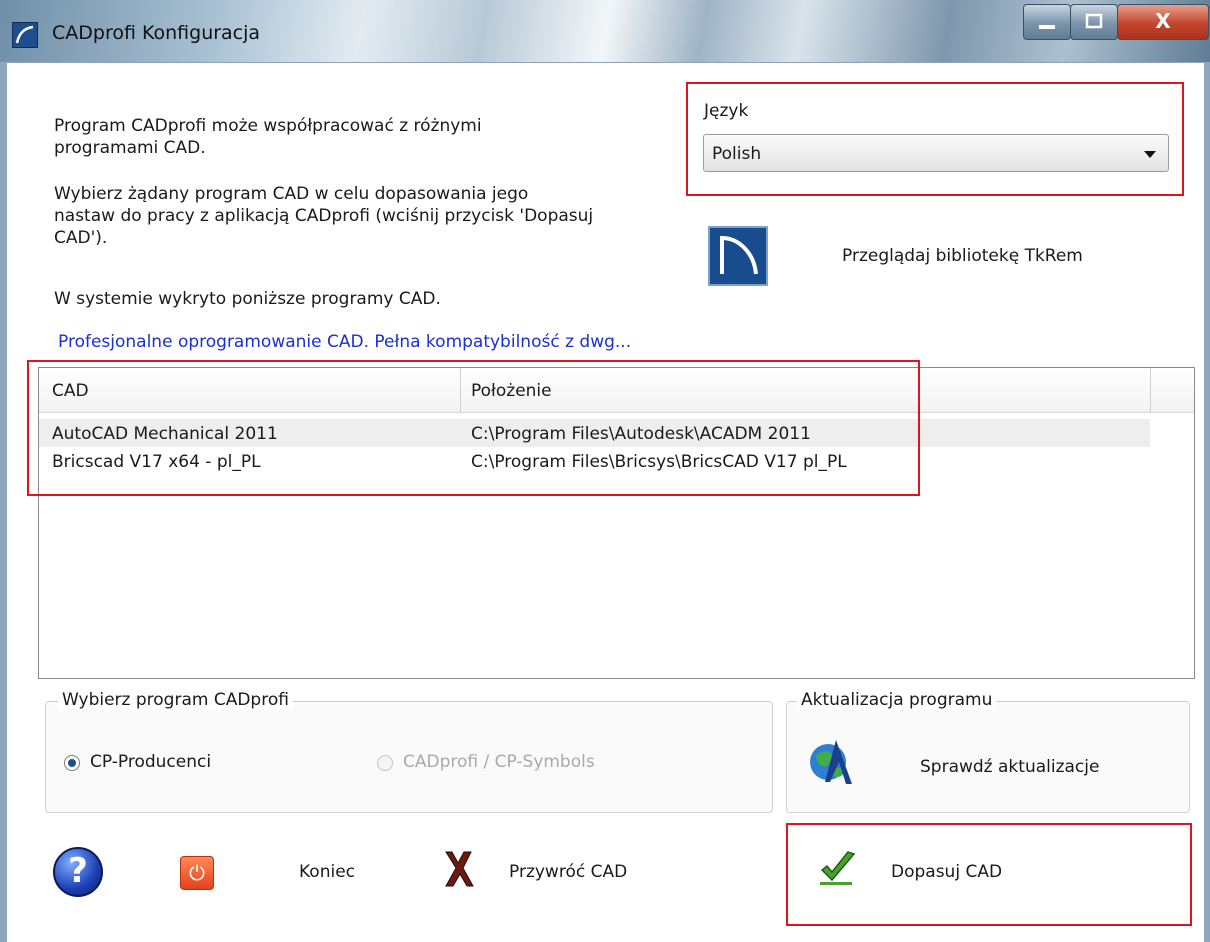 The image size is (1210, 942). I want to click on language-select: Polish, so click(936, 153).